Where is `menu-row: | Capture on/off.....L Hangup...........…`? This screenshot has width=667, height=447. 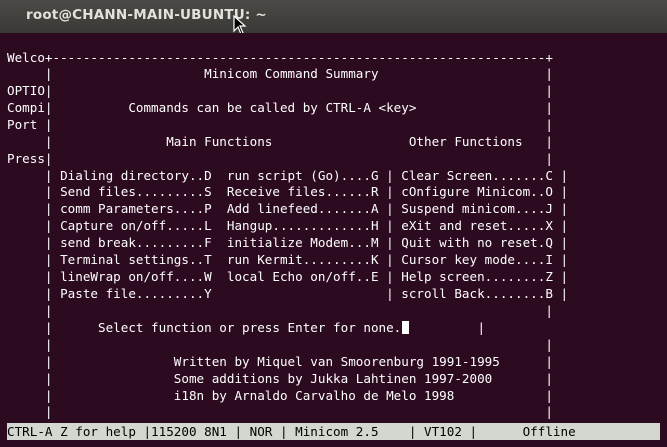
menu-row: | Capture on/off.....L Hangup...........… is located at coordinates (288, 225).